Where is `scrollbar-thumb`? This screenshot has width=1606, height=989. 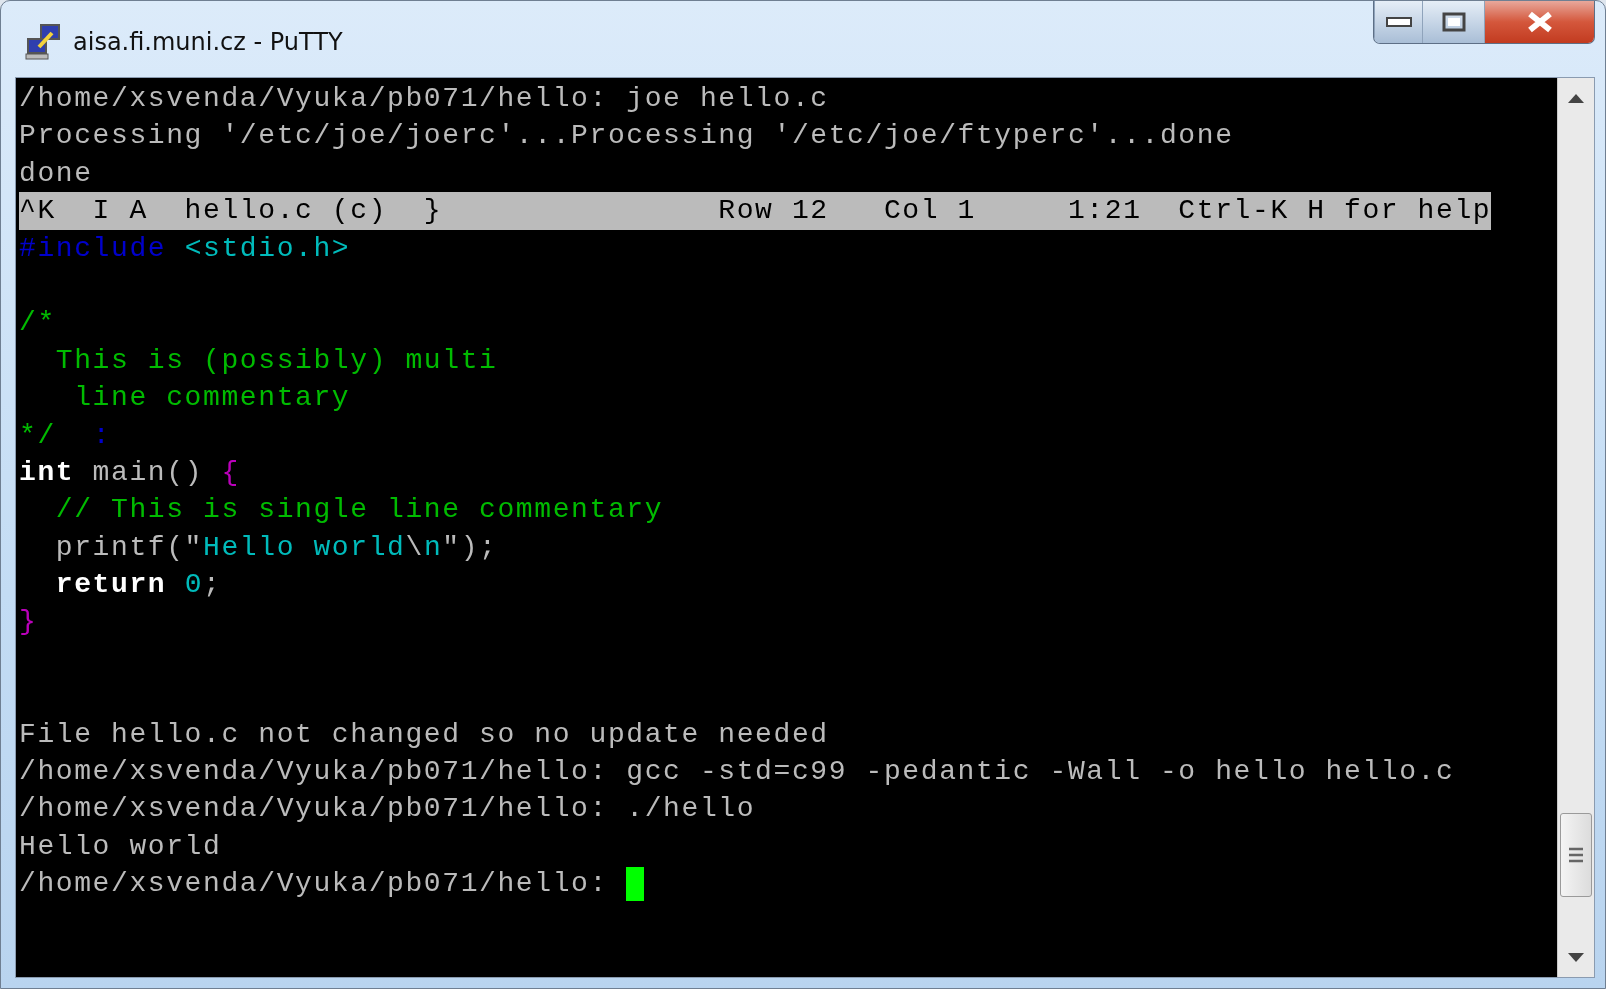
scrollbar-thumb is located at coordinates (1576, 855).